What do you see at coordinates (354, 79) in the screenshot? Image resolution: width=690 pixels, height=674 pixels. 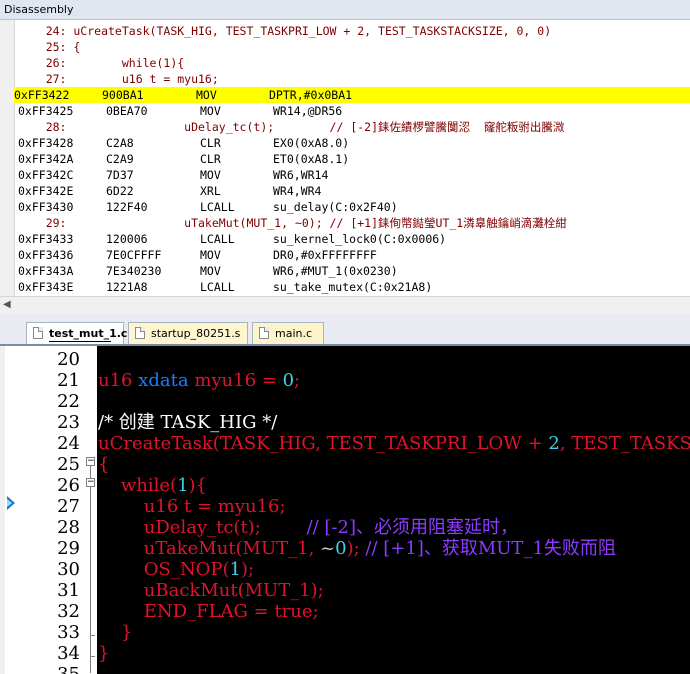 I see `disassembly-source-line: 27: u16 t = myu16;` at bounding box center [354, 79].